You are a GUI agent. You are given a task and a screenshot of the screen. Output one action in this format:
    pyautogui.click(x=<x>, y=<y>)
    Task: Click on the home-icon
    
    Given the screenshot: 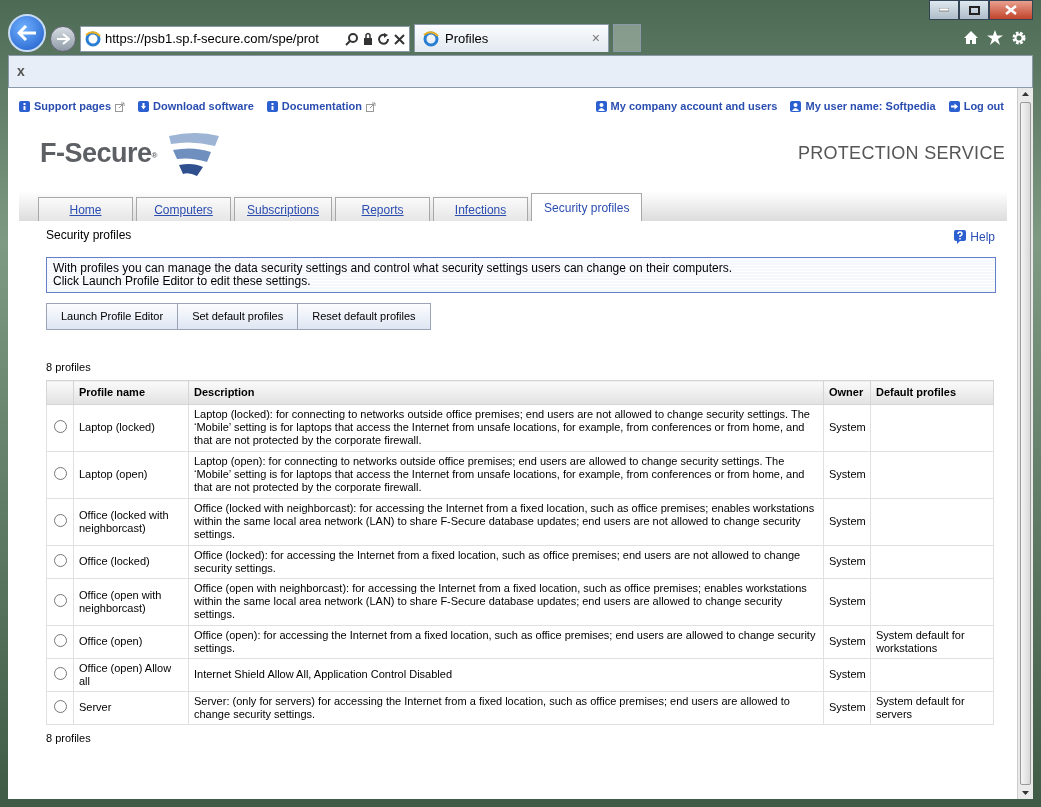 What is the action you would take?
    pyautogui.click(x=971, y=37)
    